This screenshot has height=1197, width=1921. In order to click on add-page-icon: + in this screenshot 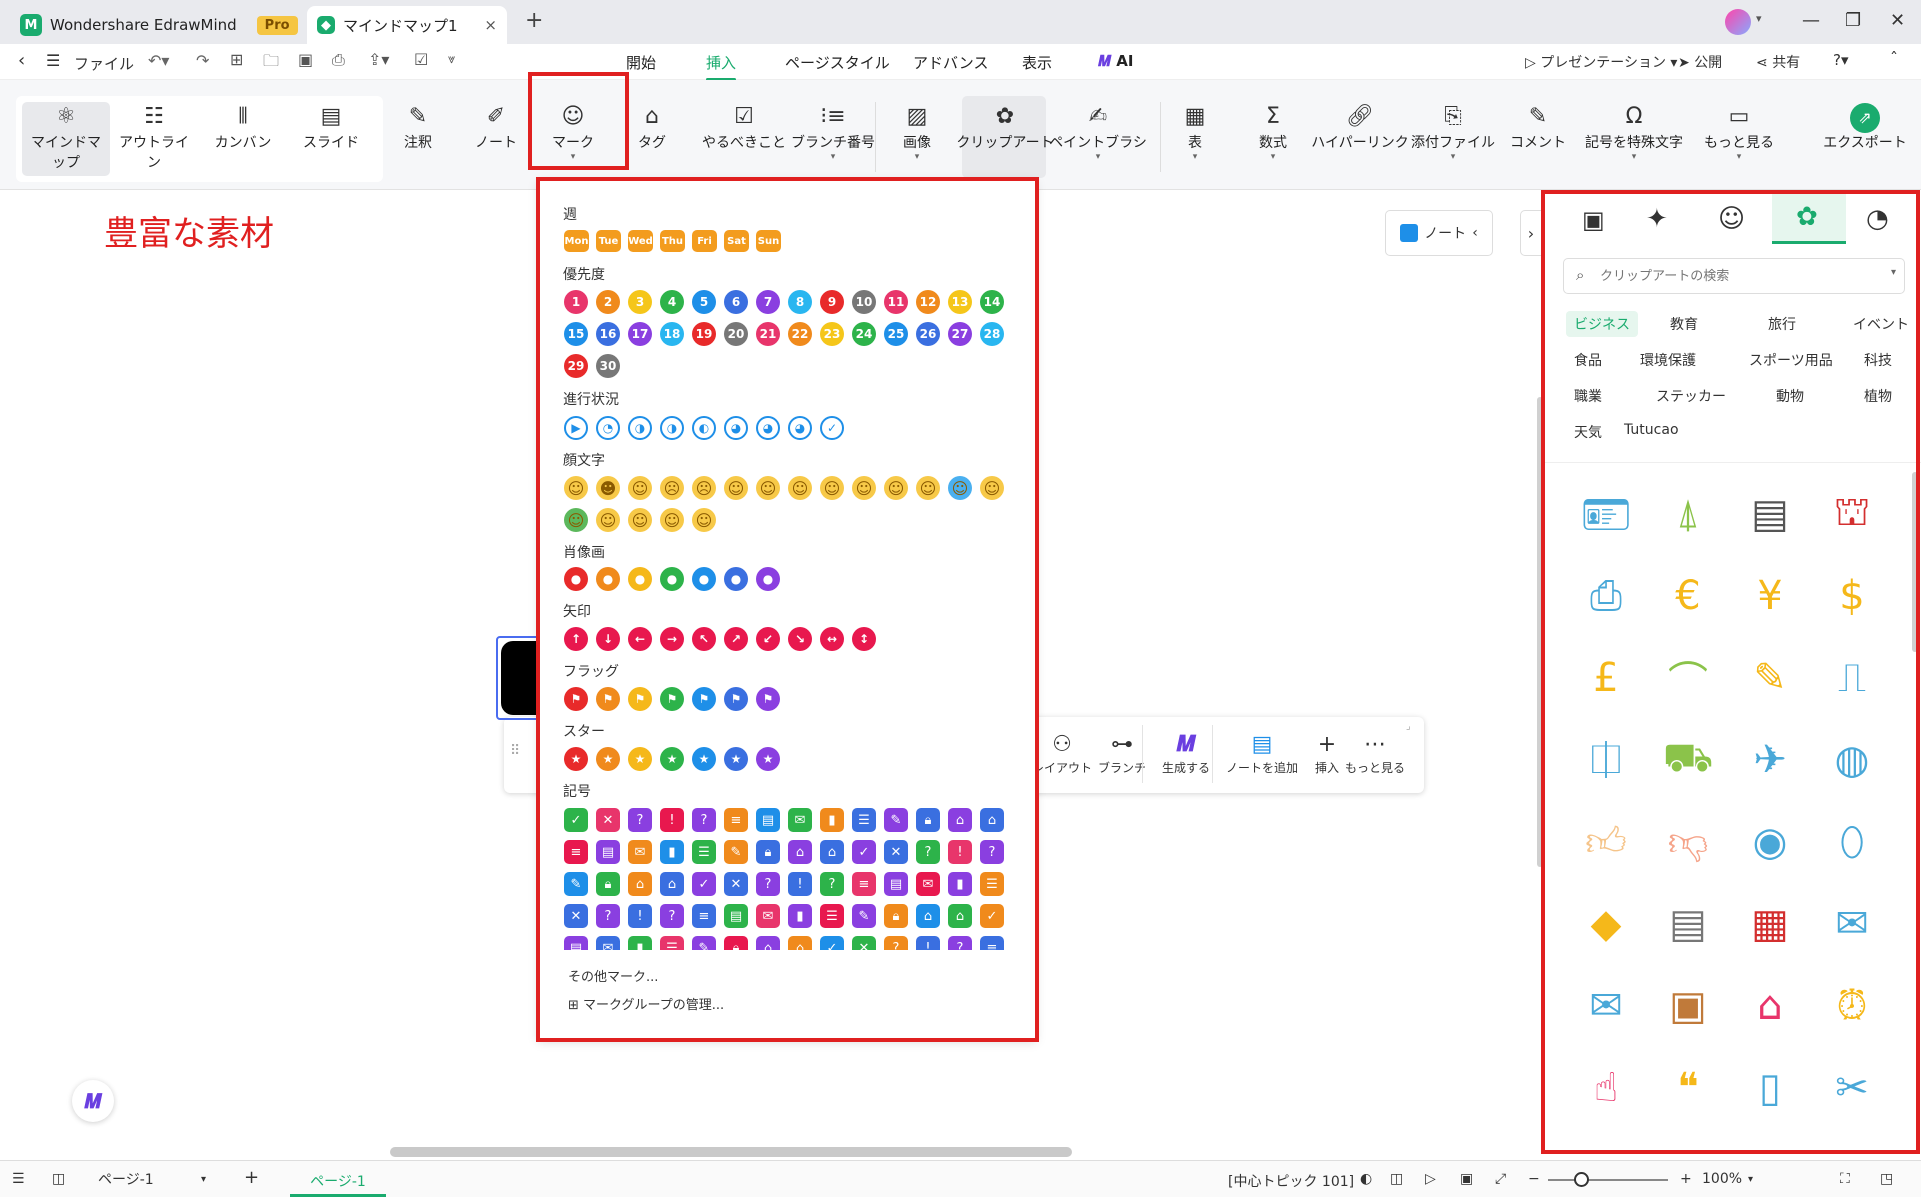, I will do `click(251, 1177)`.